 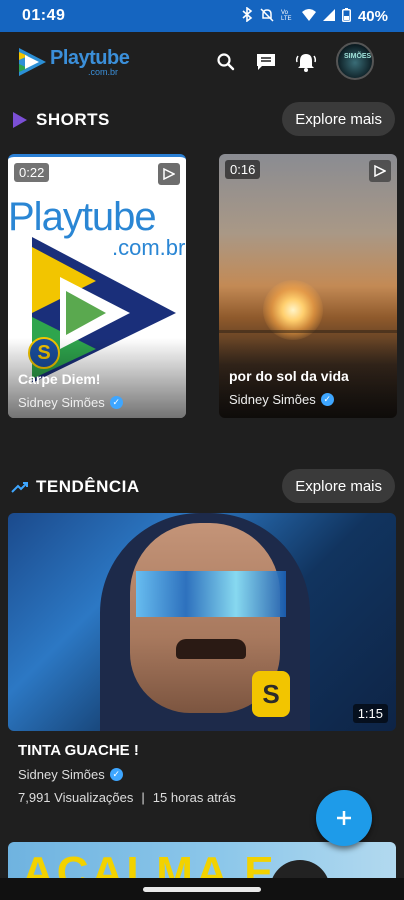 What do you see at coordinates (370, 713) in the screenshot?
I see `video-duration: 1:15` at bounding box center [370, 713].